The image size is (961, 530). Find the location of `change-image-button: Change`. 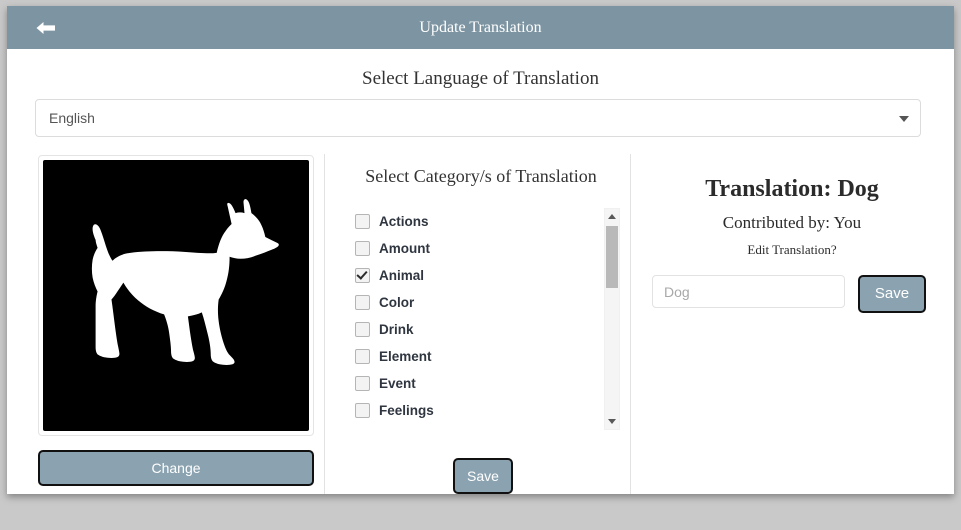

change-image-button: Change is located at coordinates (176, 468).